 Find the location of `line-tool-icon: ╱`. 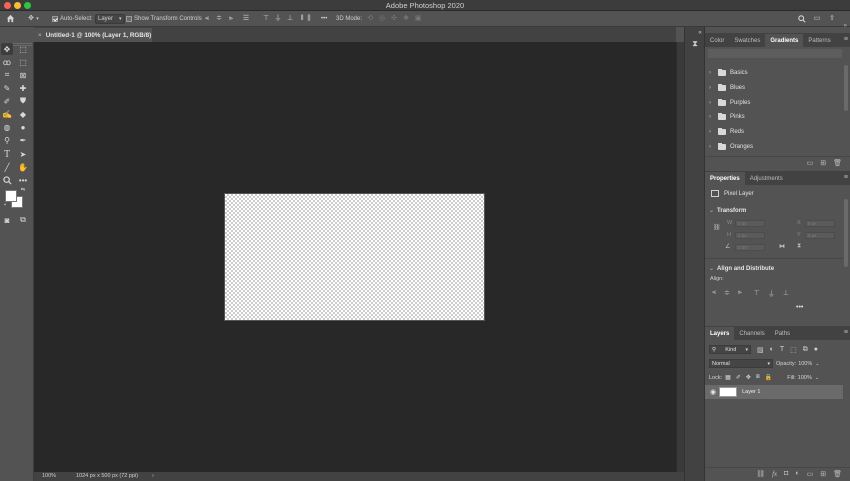

line-tool-icon: ╱ is located at coordinates (7, 167).